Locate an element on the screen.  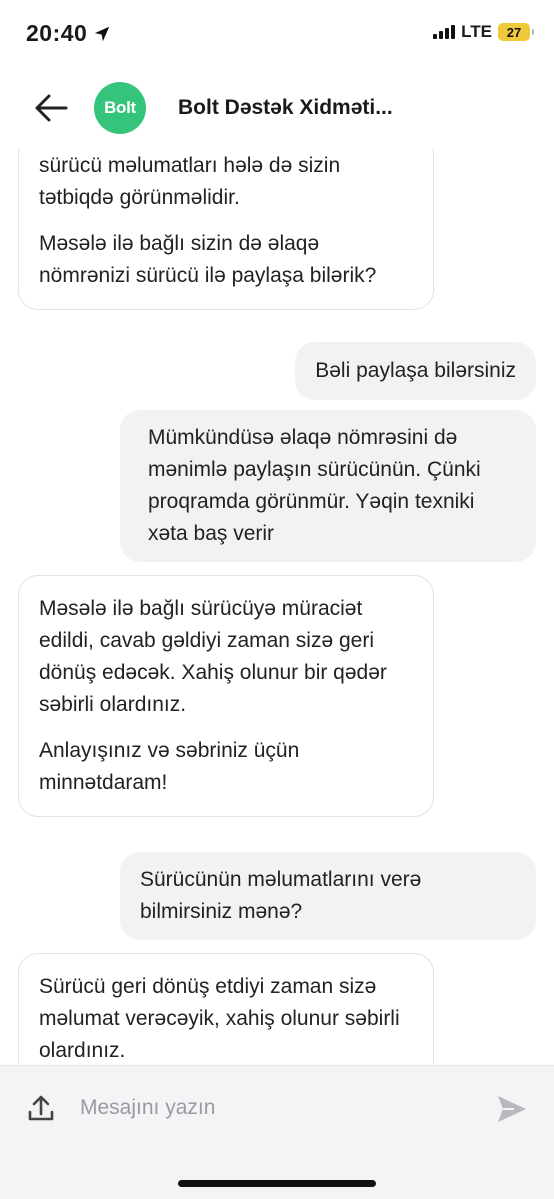
back-button is located at coordinates (52, 108).